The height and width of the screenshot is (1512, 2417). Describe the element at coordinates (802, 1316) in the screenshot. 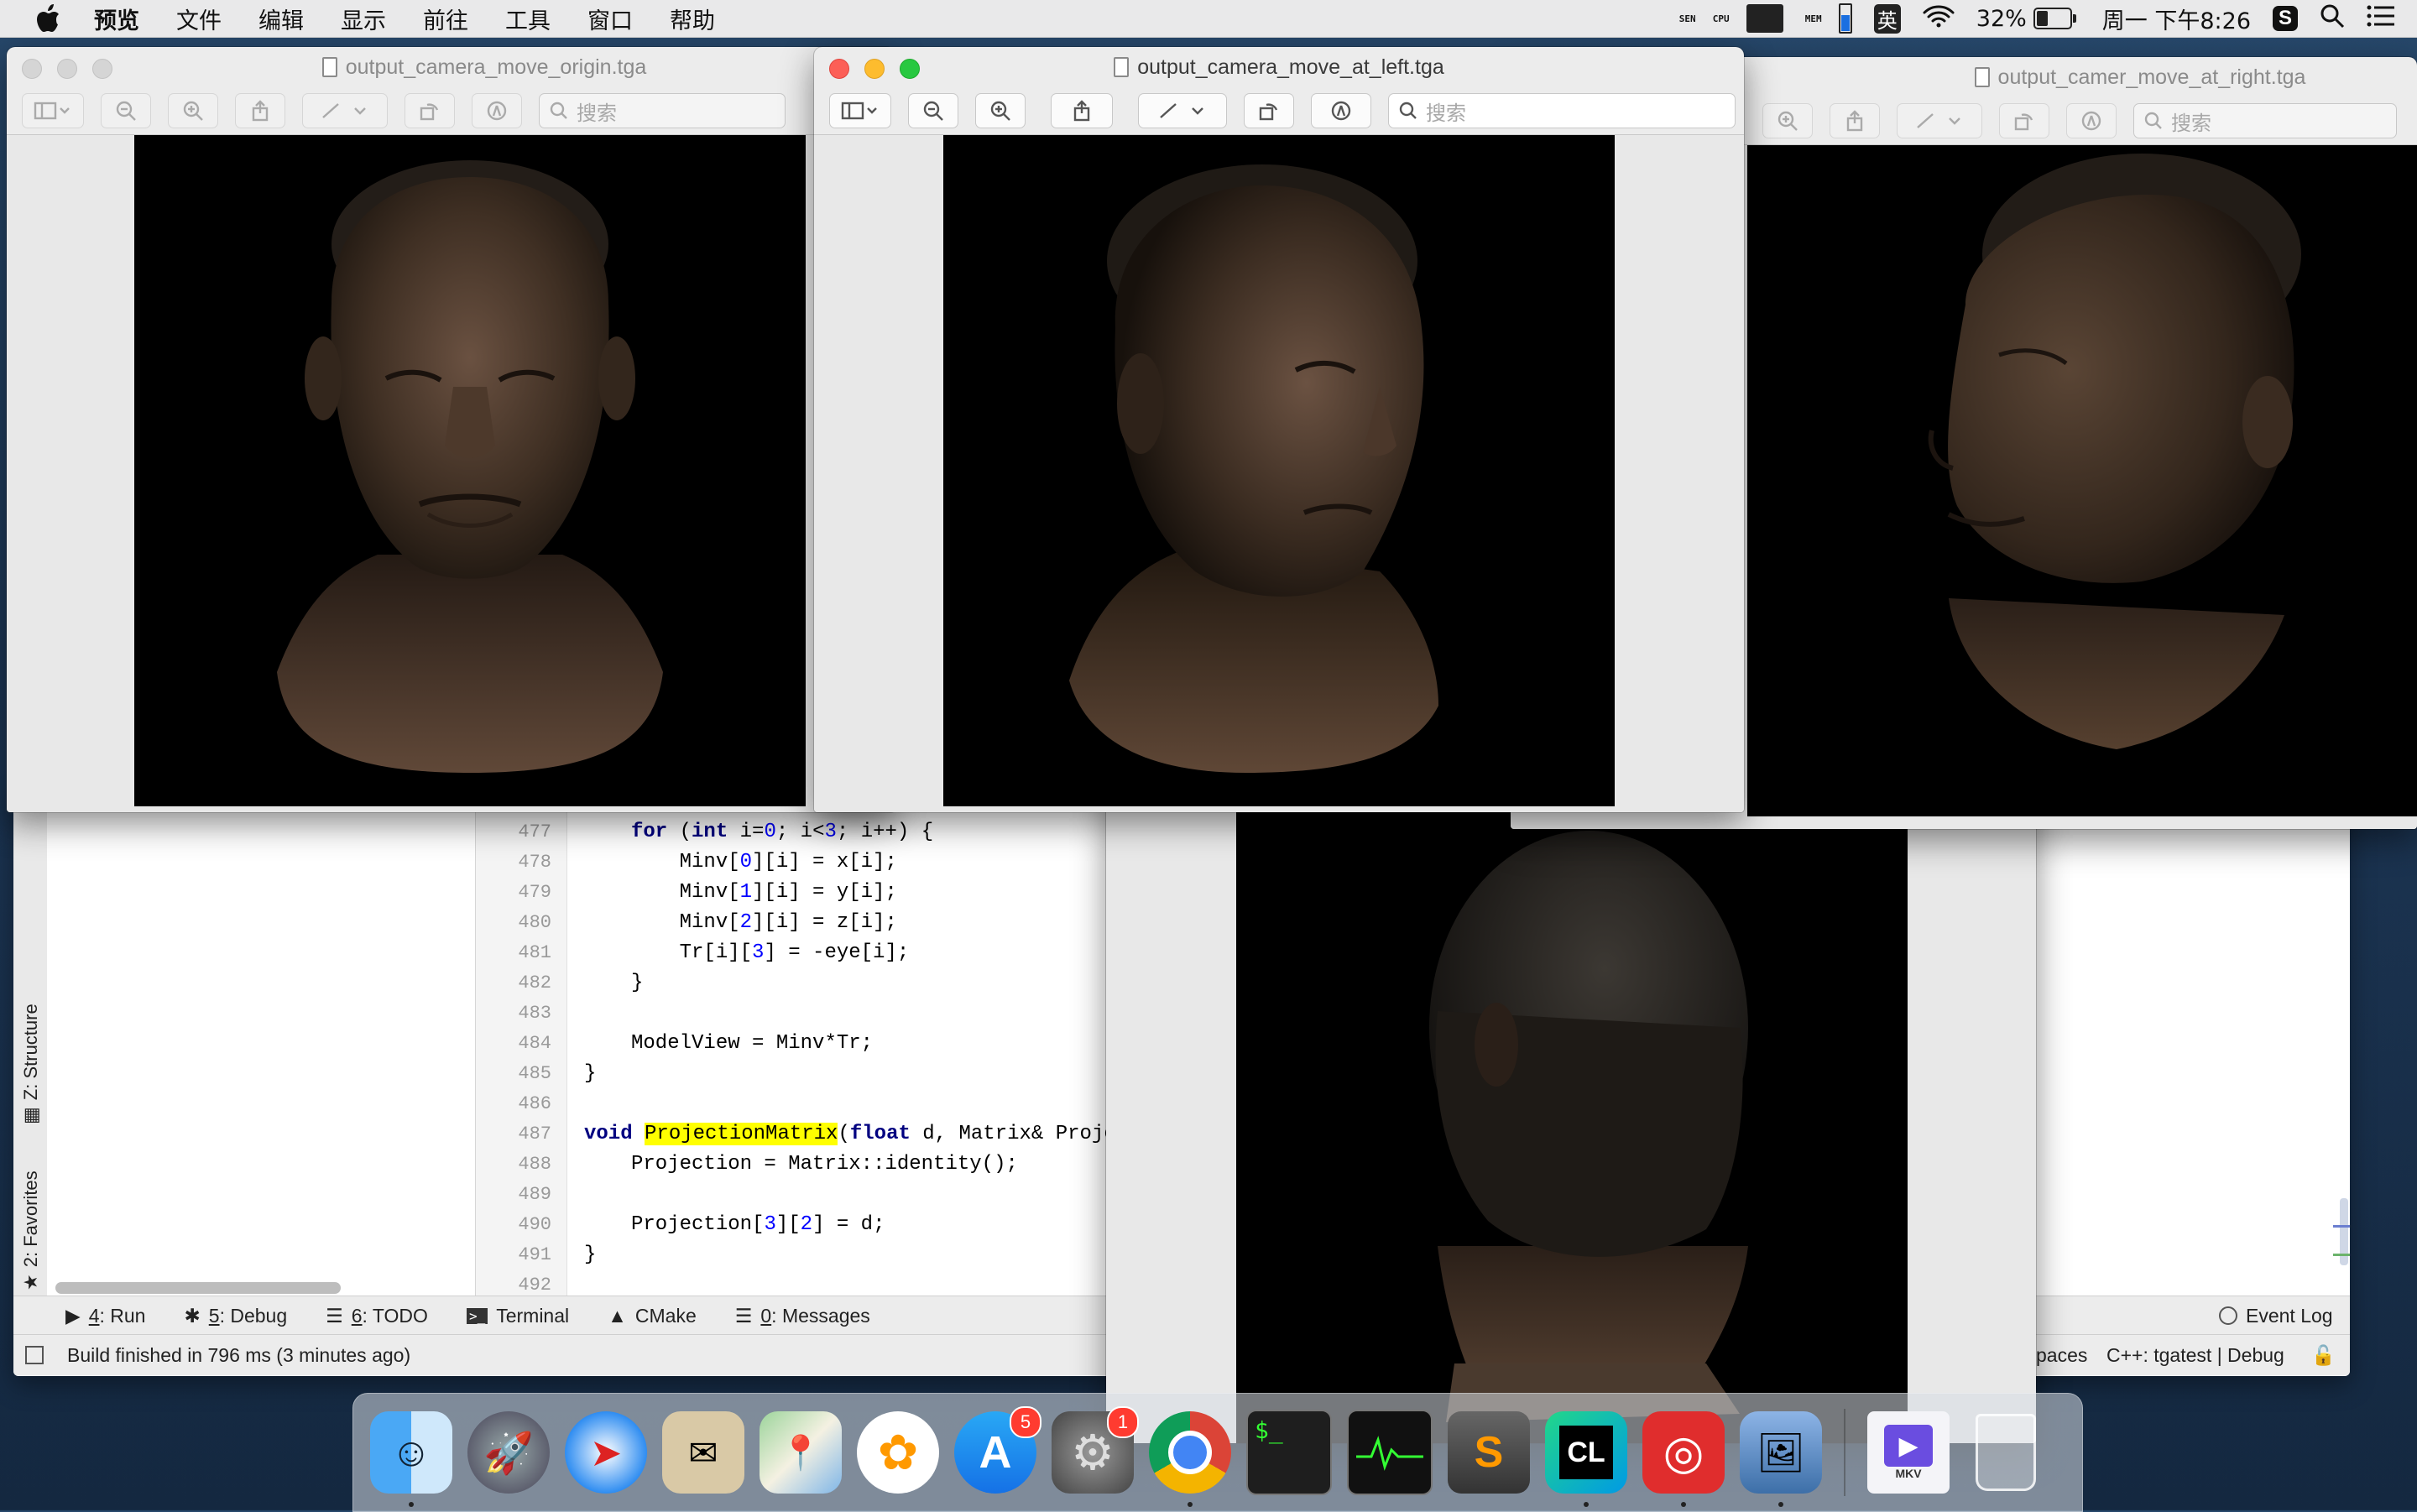

I see `messages-tool-button: ☰ 0: Messages` at that location.